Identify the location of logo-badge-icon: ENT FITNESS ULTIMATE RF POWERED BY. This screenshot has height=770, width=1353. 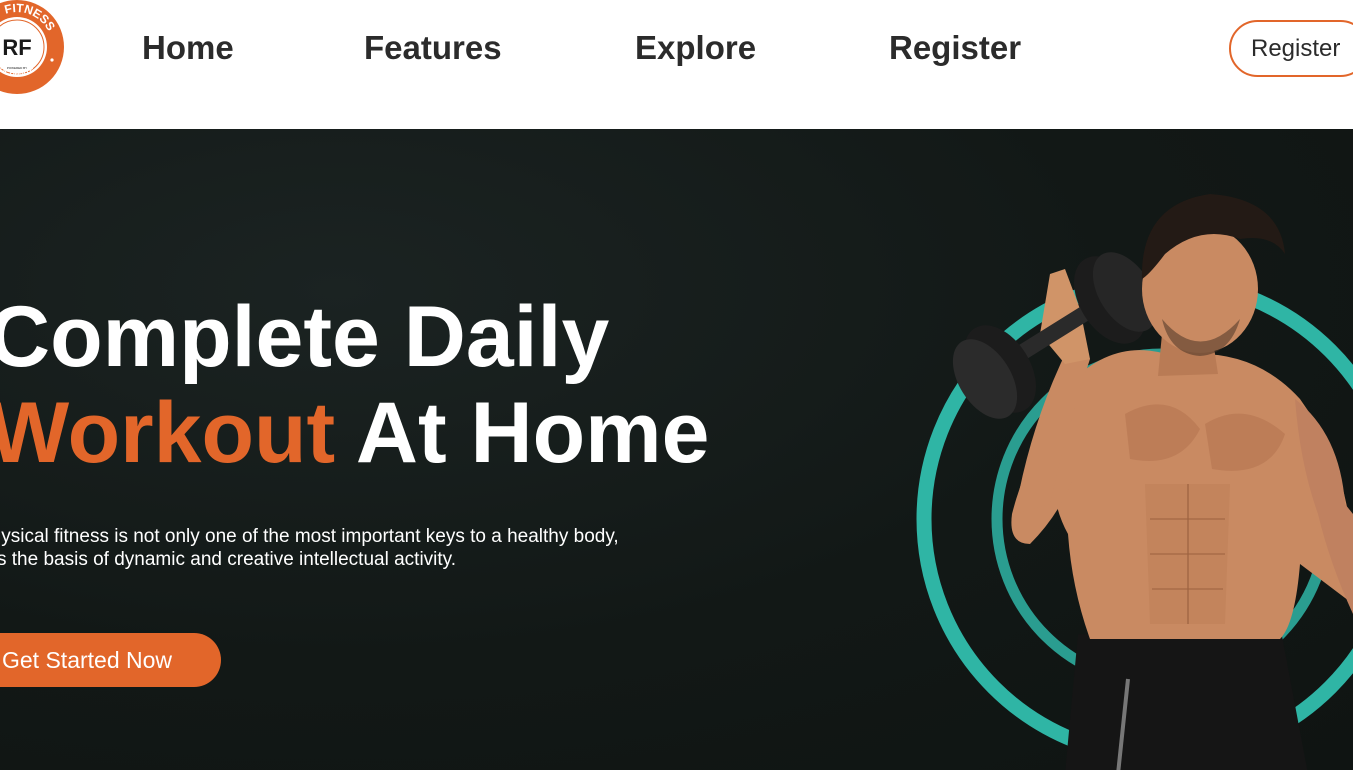
(32, 47).